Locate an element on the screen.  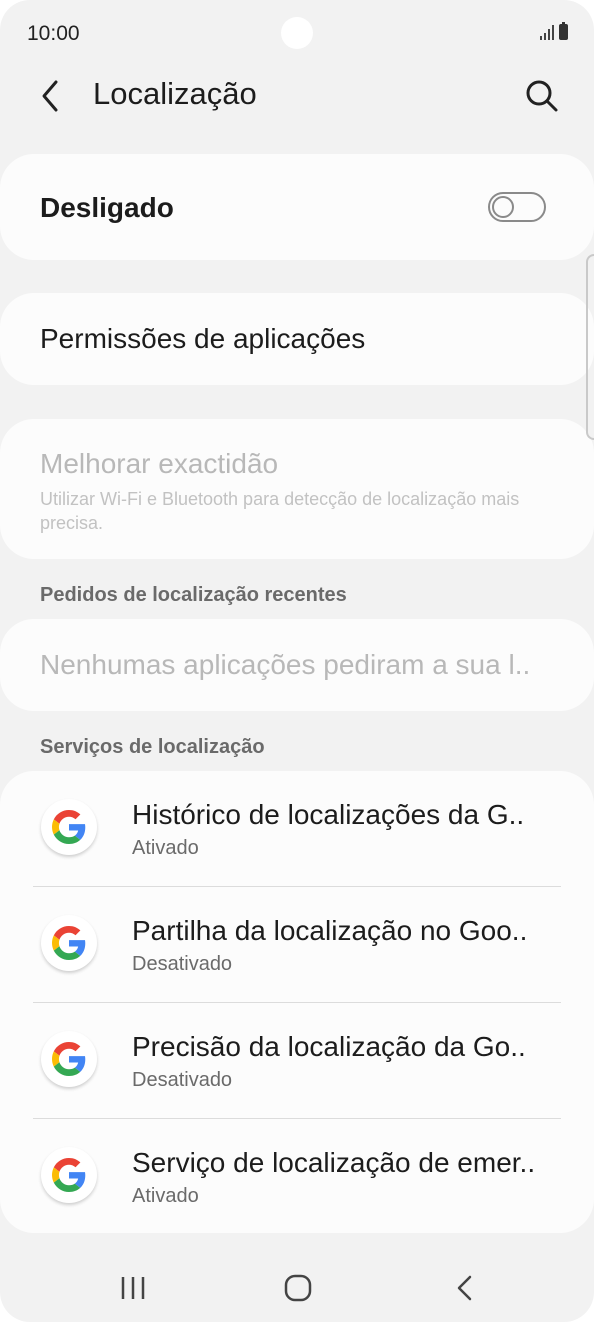
battery-icon is located at coordinates (563, 31).